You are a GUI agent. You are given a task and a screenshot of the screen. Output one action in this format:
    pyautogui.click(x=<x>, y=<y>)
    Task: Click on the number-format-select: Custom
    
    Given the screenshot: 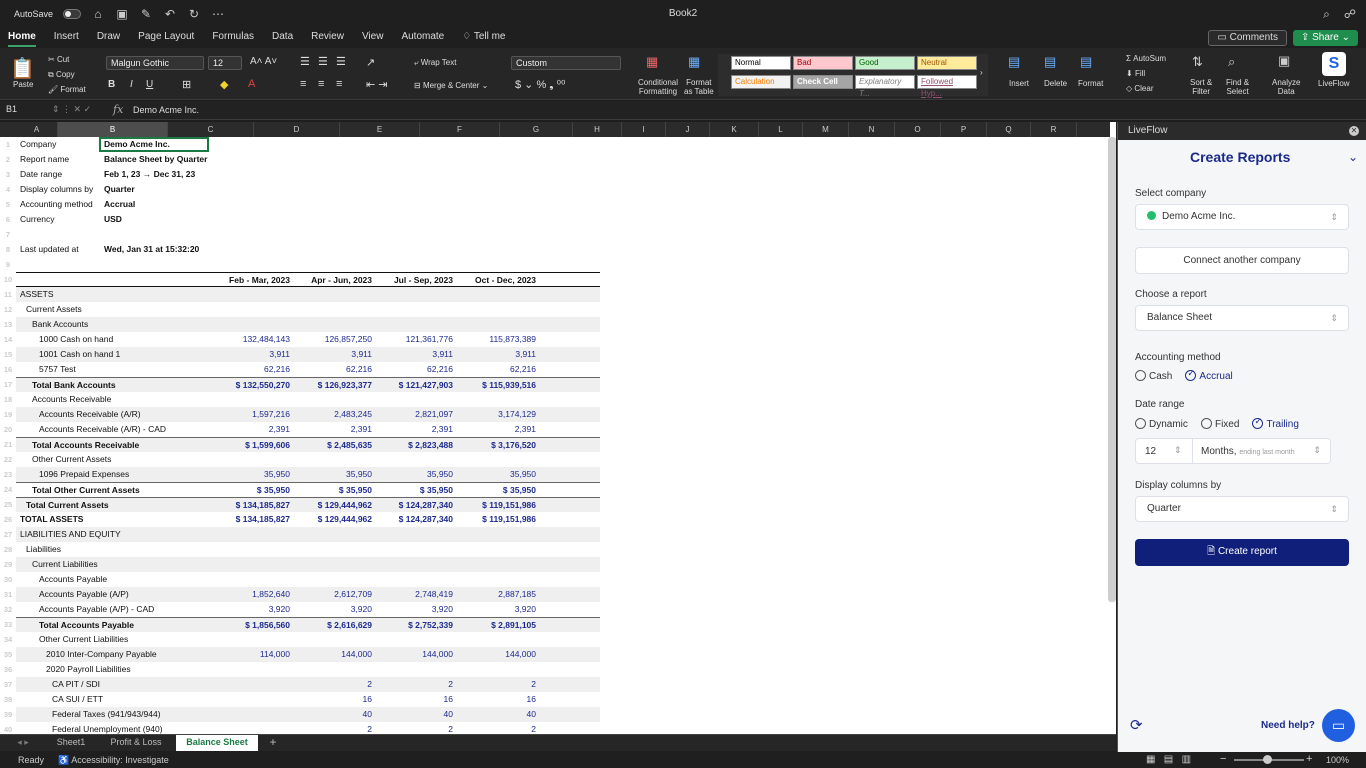 What is the action you would take?
    pyautogui.click(x=566, y=63)
    